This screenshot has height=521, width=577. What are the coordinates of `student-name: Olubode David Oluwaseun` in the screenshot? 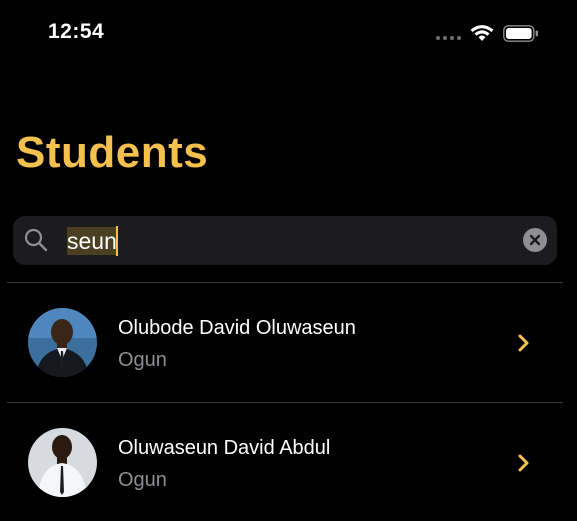 It's located at (237, 328).